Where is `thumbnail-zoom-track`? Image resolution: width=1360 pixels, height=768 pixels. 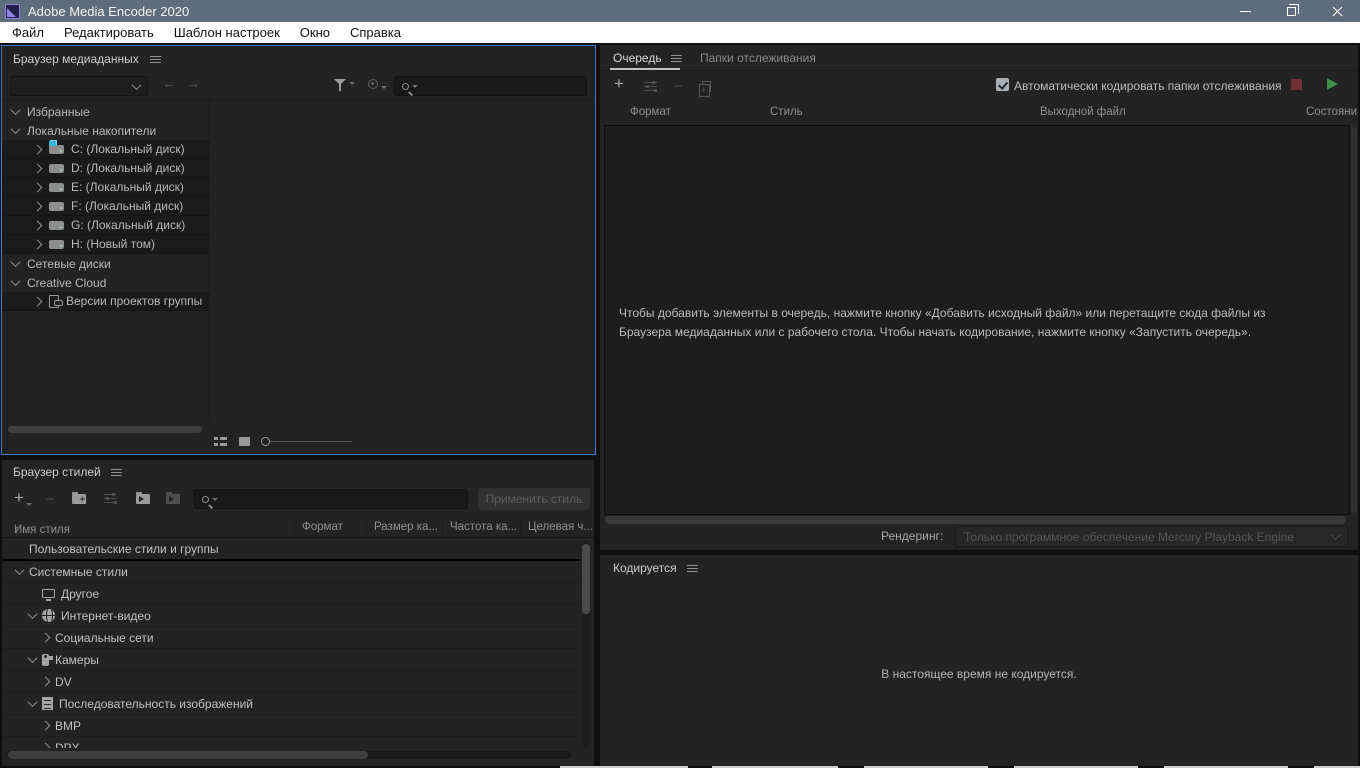 thumbnail-zoom-track is located at coordinates (311, 441).